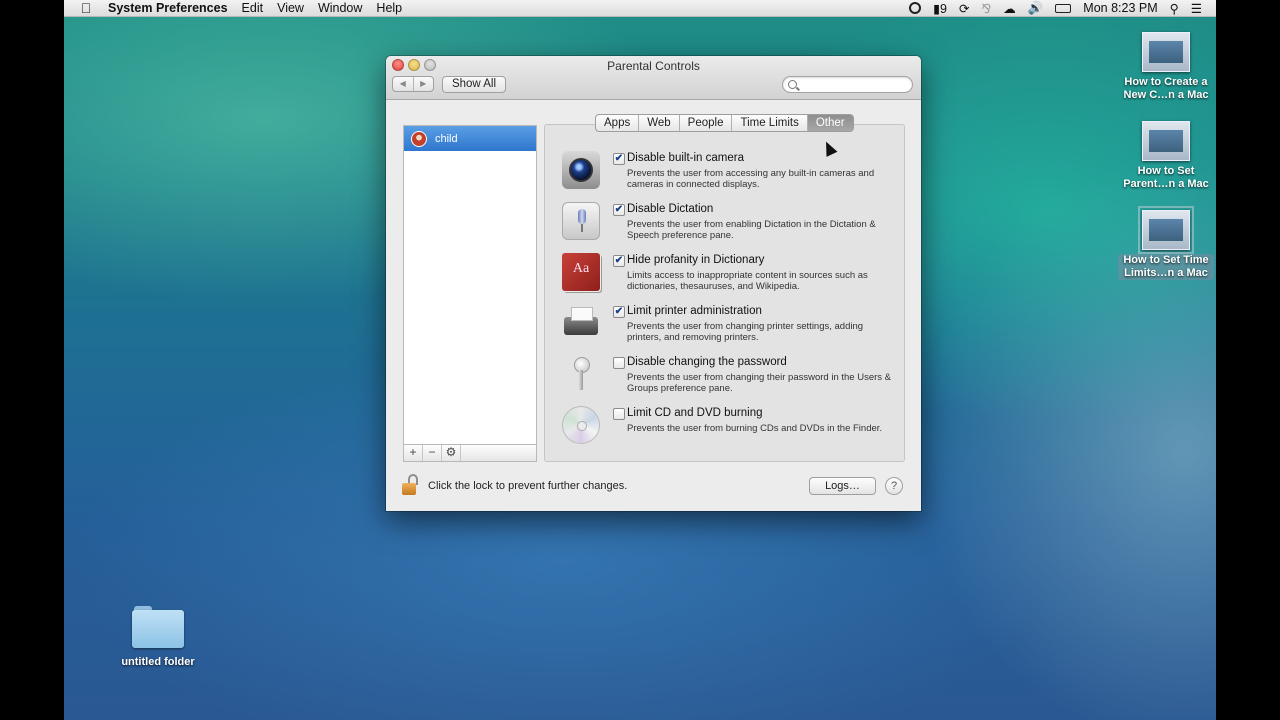 The height and width of the screenshot is (720, 1280). I want to click on tab-bar: Apps Web People Time Limits Other, so click(724, 123).